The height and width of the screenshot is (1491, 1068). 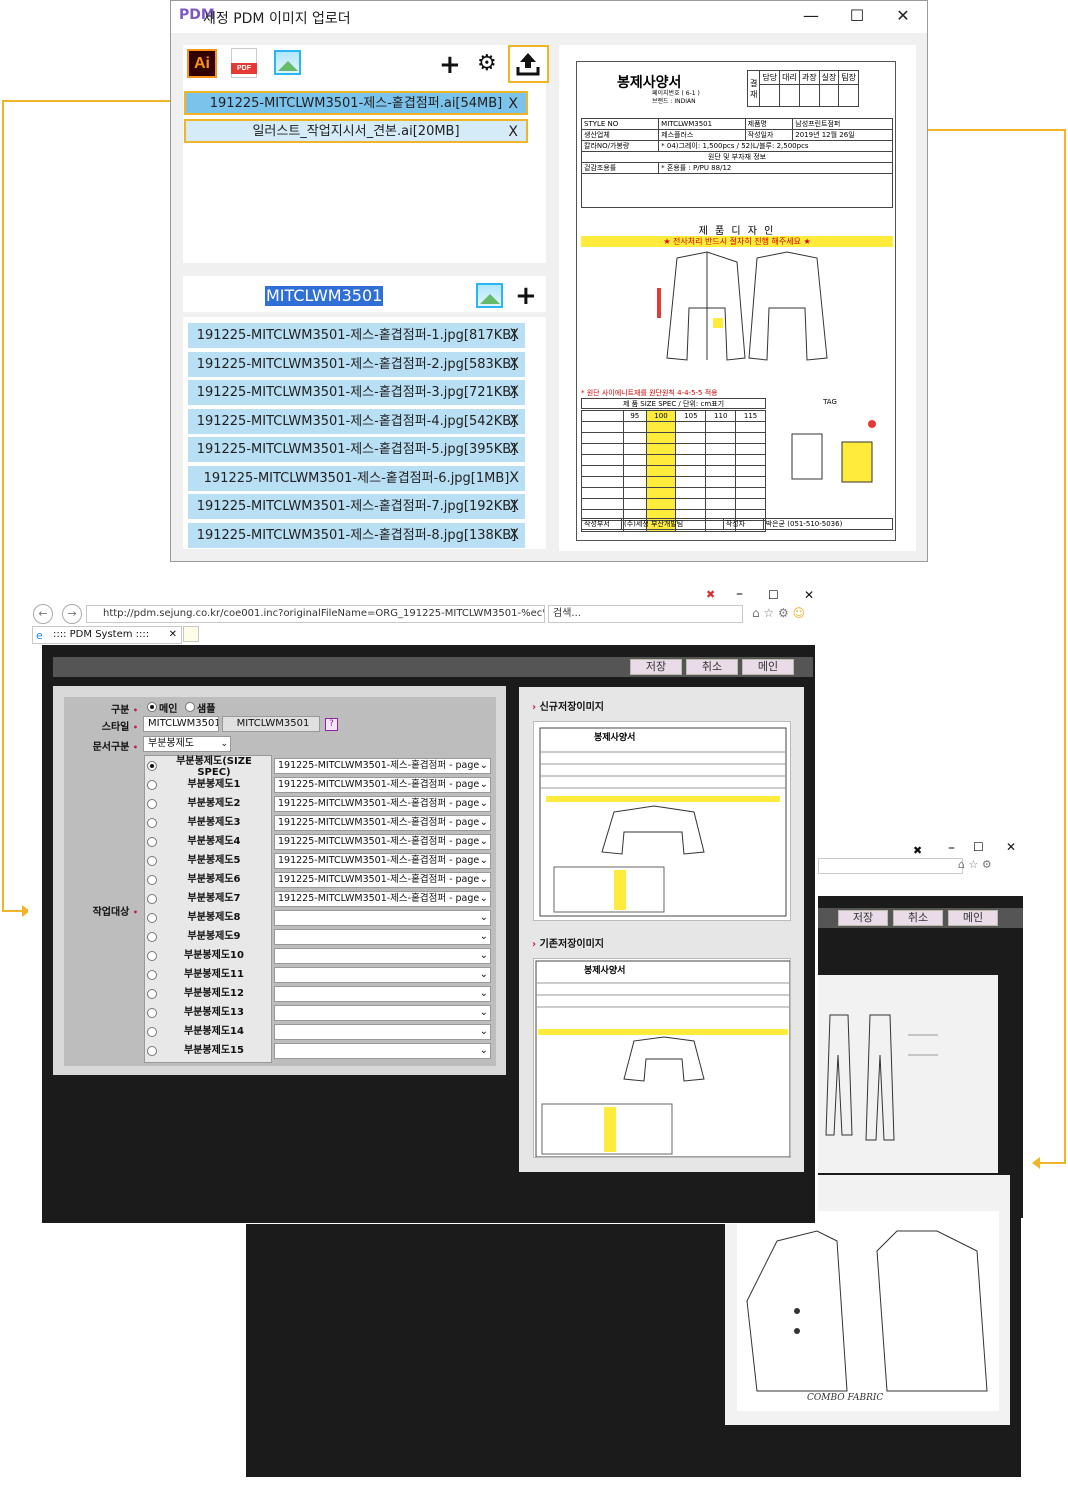 What do you see at coordinates (187, 744) in the screenshot?
I see `doc-type-select: 부분봉제도 ⌄` at bounding box center [187, 744].